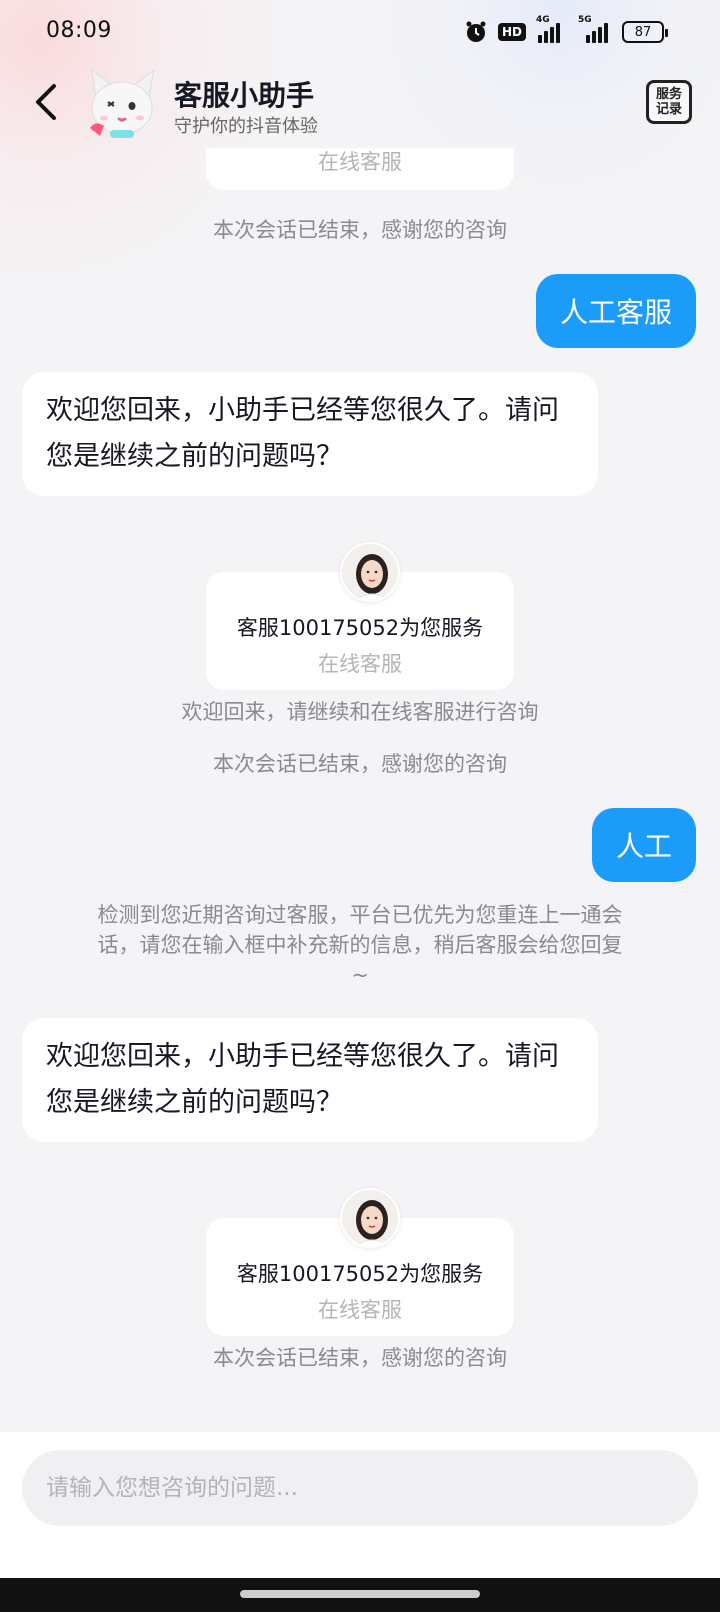 The image size is (720, 1612). I want to click on agent-card: 在线客服, so click(360, 169).